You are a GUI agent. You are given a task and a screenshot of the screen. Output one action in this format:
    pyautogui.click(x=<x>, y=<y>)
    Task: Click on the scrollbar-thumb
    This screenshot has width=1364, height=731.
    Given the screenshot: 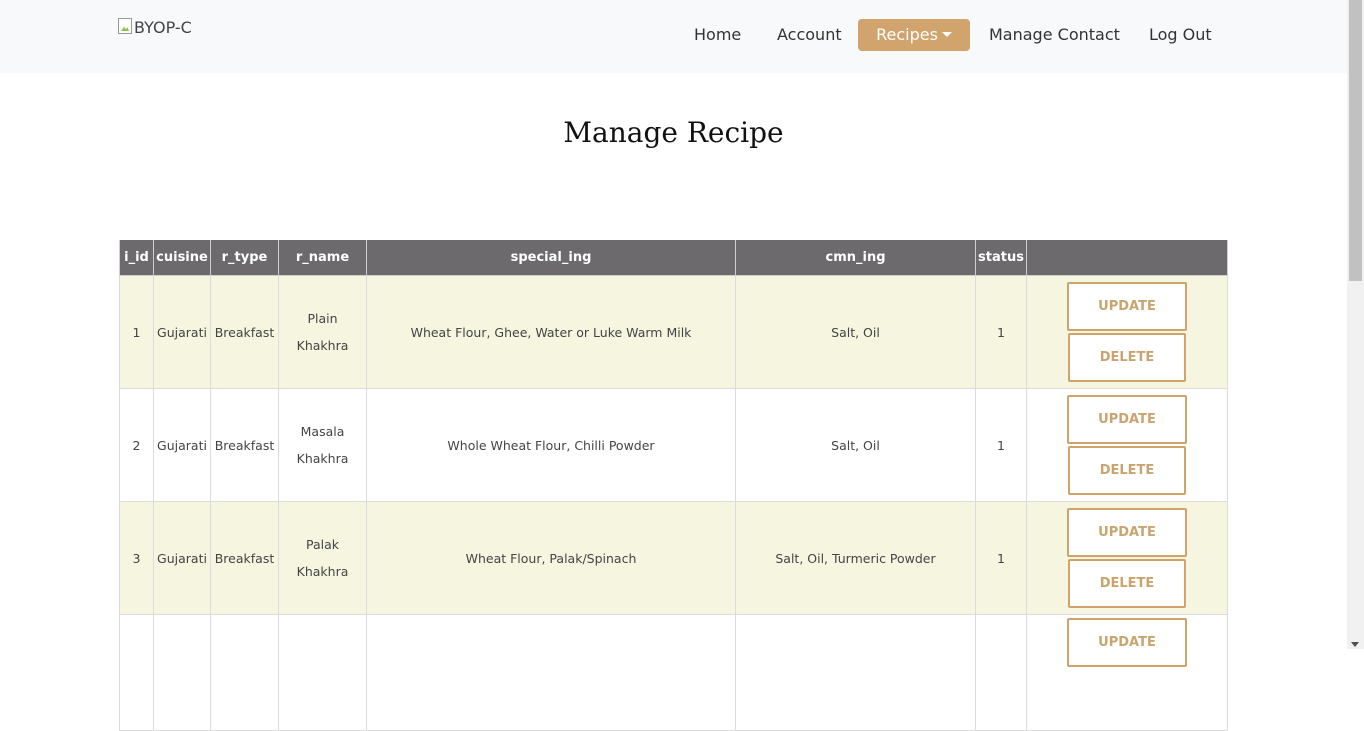 What is the action you would take?
    pyautogui.click(x=1355, y=140)
    